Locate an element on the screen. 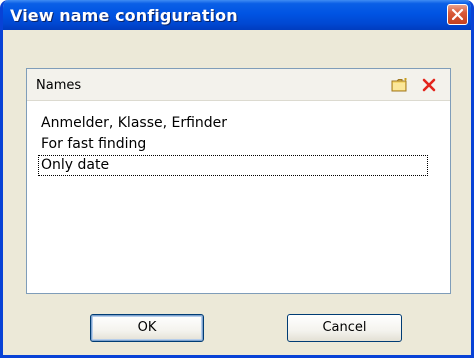 The height and width of the screenshot is (358, 474). folder-icon is located at coordinates (399, 85).